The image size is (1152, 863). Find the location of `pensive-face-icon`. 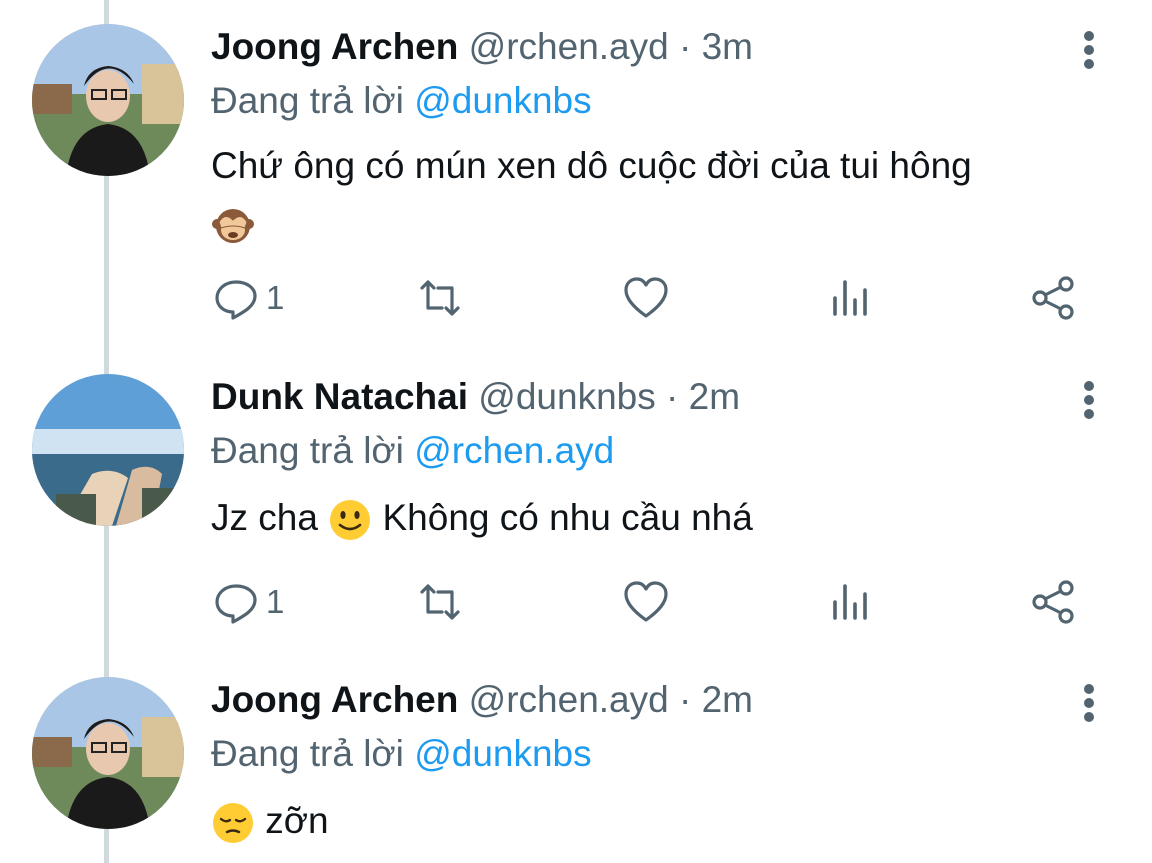

pensive-face-icon is located at coordinates (233, 823).